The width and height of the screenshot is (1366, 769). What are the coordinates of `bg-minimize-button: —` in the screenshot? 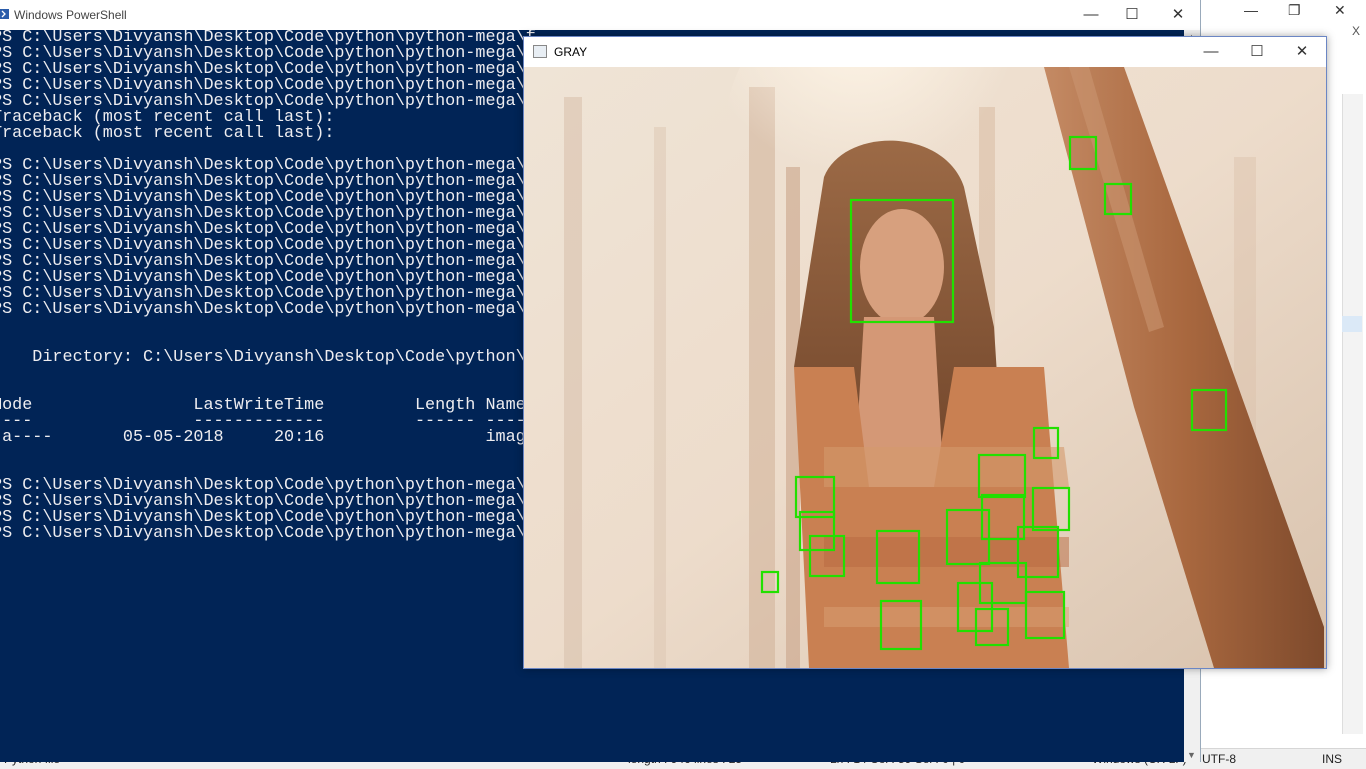 It's located at (1251, 10).